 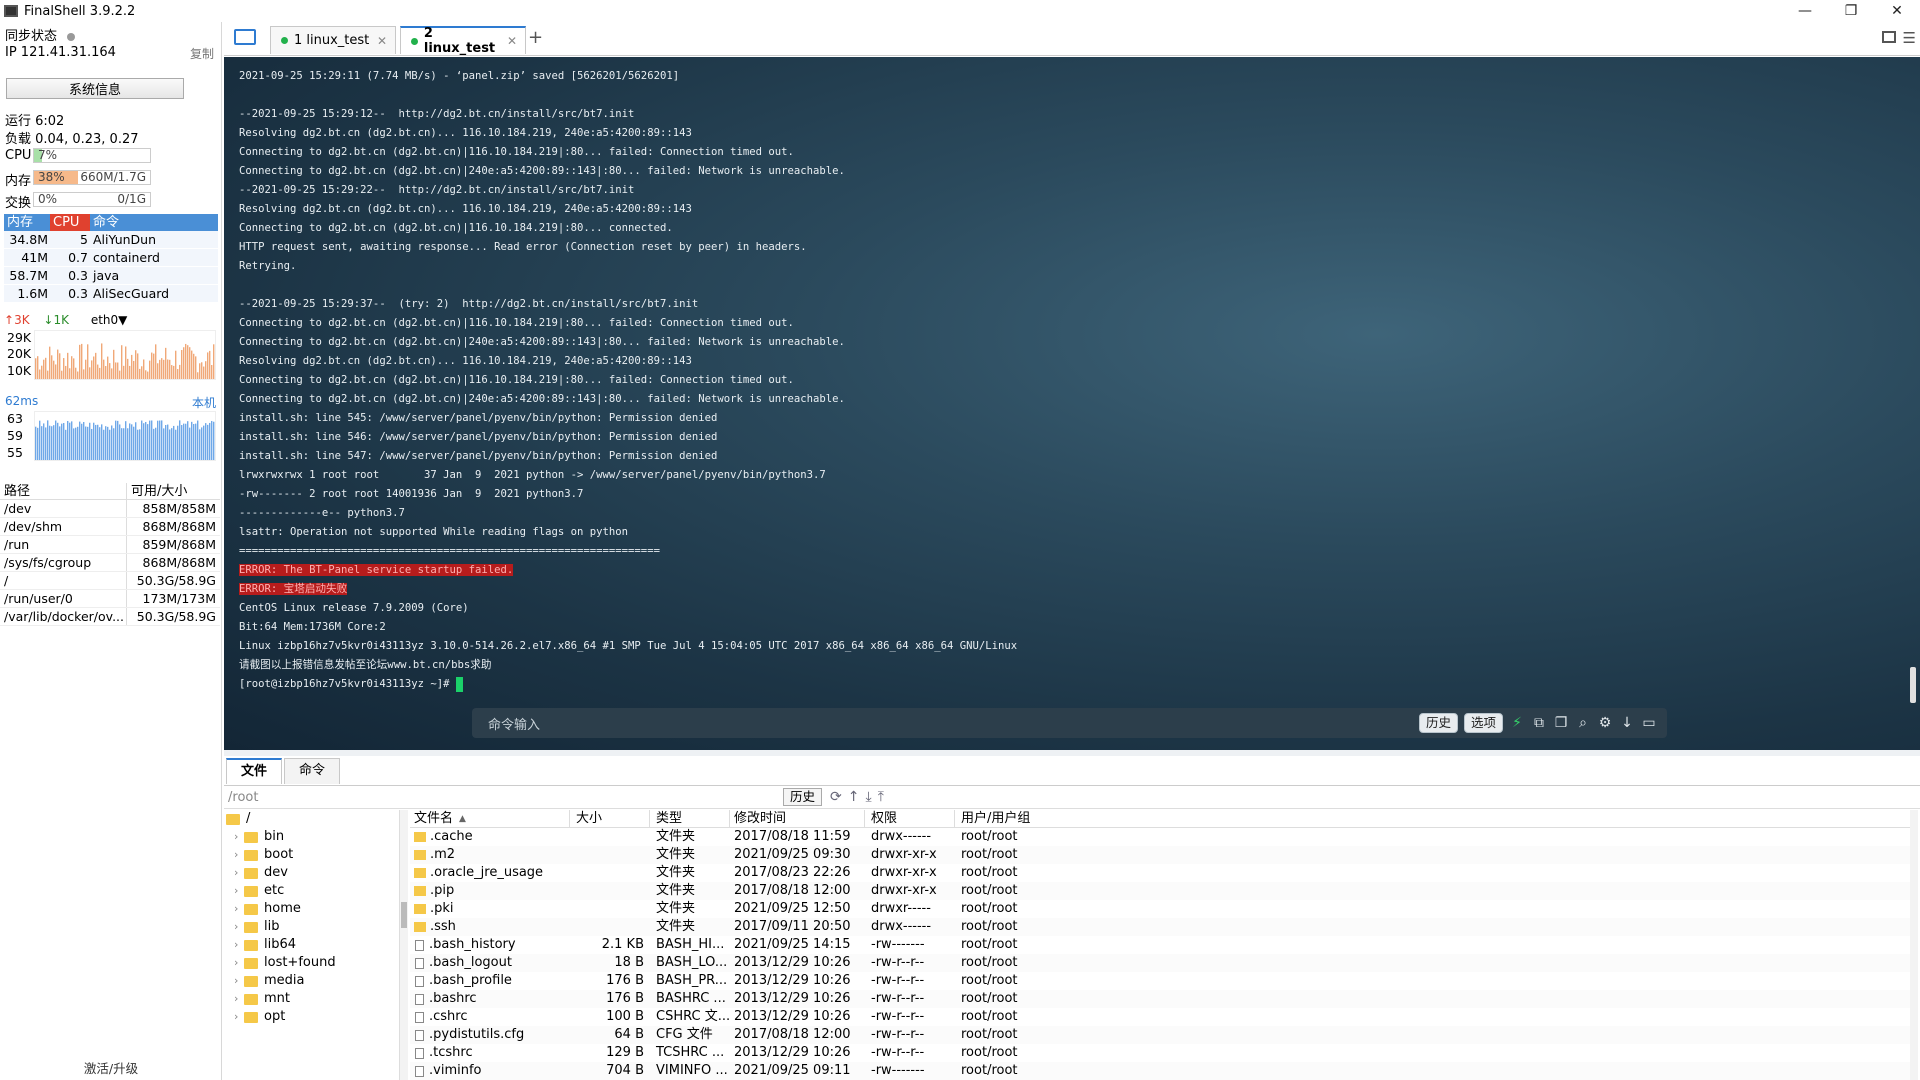 I want to click on search-icon: ⌕, so click(x=1583, y=723).